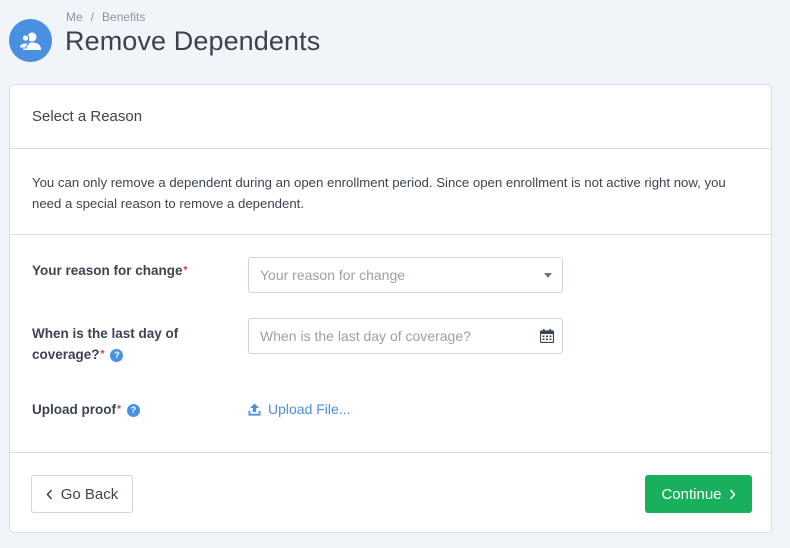 The height and width of the screenshot is (548, 790). Describe the element at coordinates (30, 40) in the screenshot. I see `people-icon` at that location.